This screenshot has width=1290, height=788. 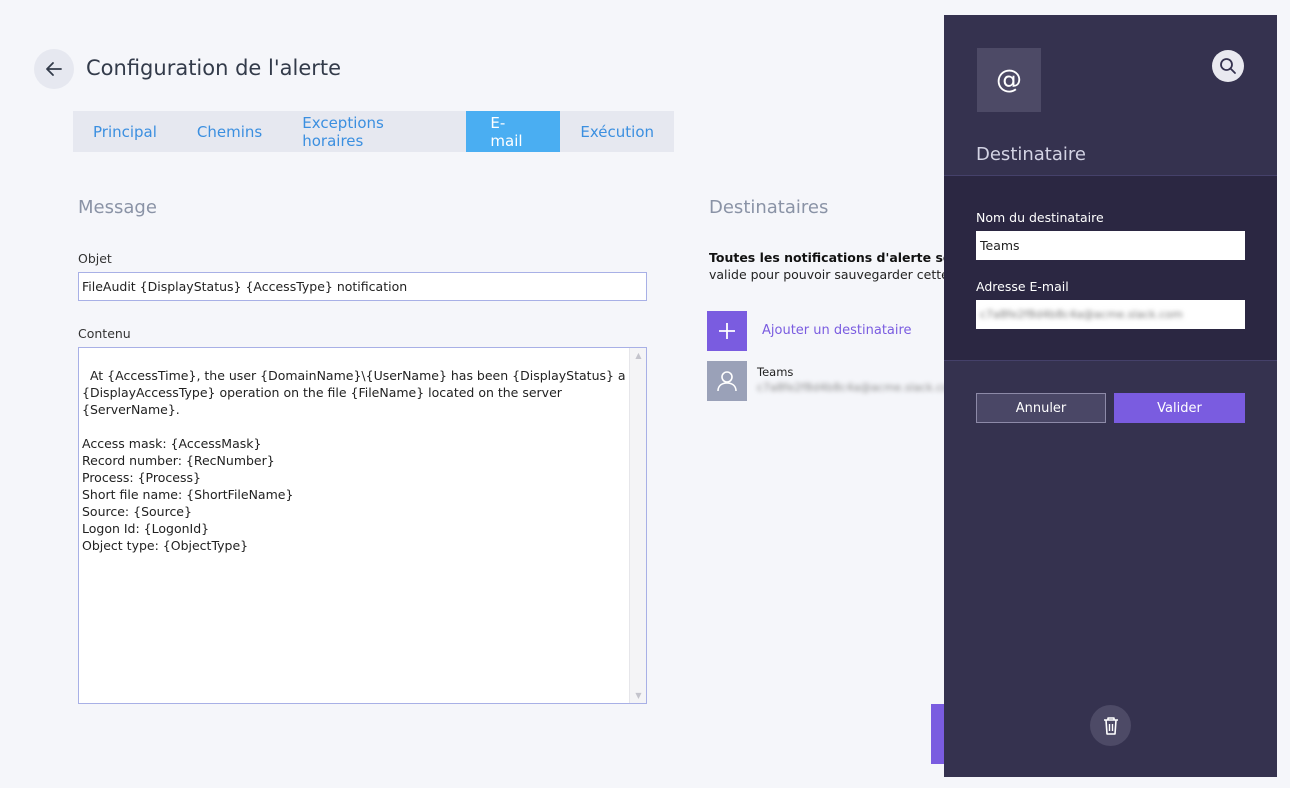 What do you see at coordinates (104, 333) in the screenshot?
I see `content-label: Contenu` at bounding box center [104, 333].